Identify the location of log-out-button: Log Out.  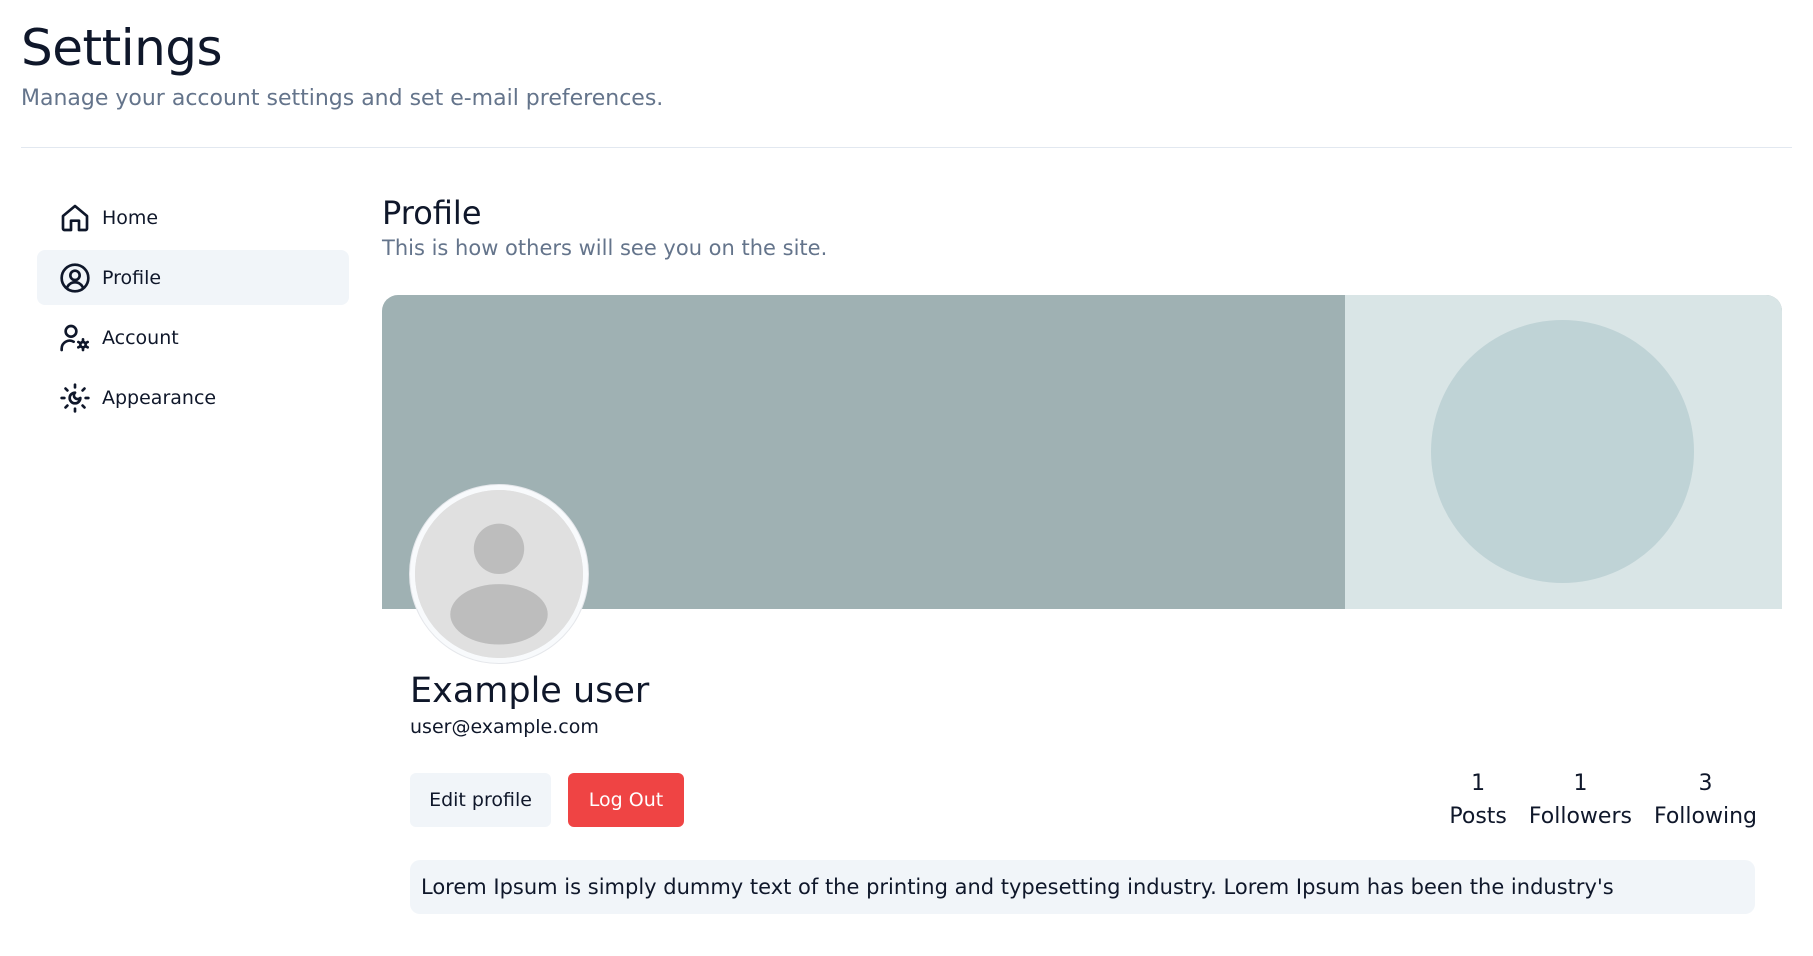
(626, 800).